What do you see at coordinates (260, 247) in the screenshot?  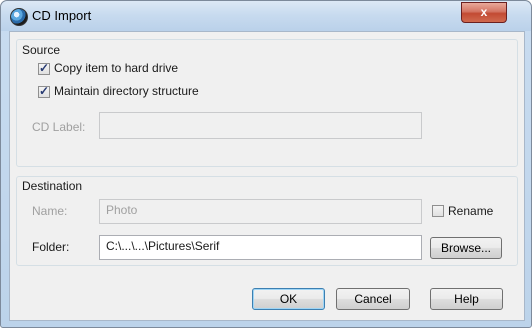 I see `folder-input: C:\...\...\Pictures\Serif` at bounding box center [260, 247].